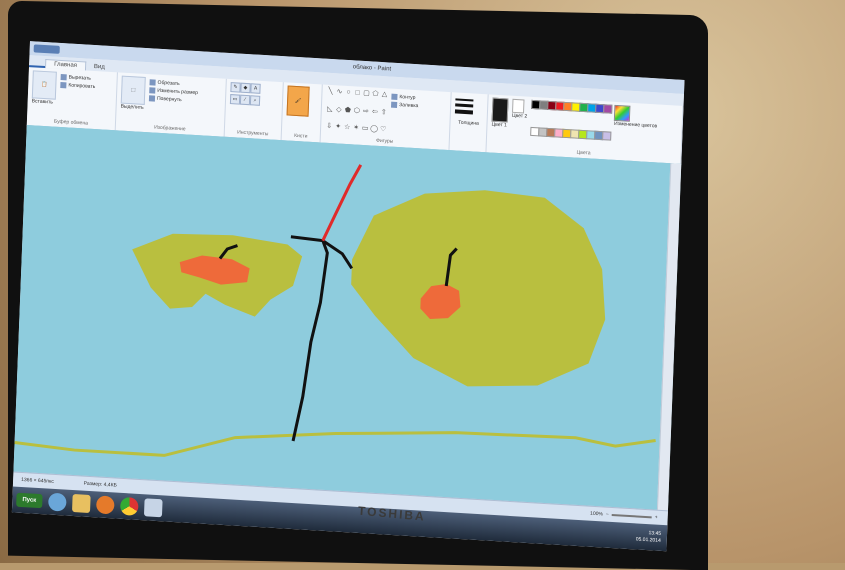  I want to click on system-tray: 13:45 05.01.2014, so click(649, 536).